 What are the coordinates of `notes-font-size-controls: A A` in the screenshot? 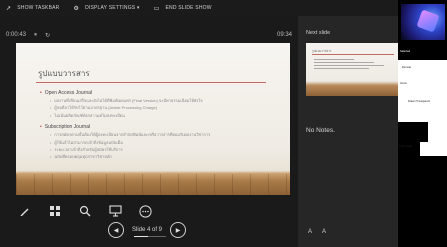 It's located at (317, 232).